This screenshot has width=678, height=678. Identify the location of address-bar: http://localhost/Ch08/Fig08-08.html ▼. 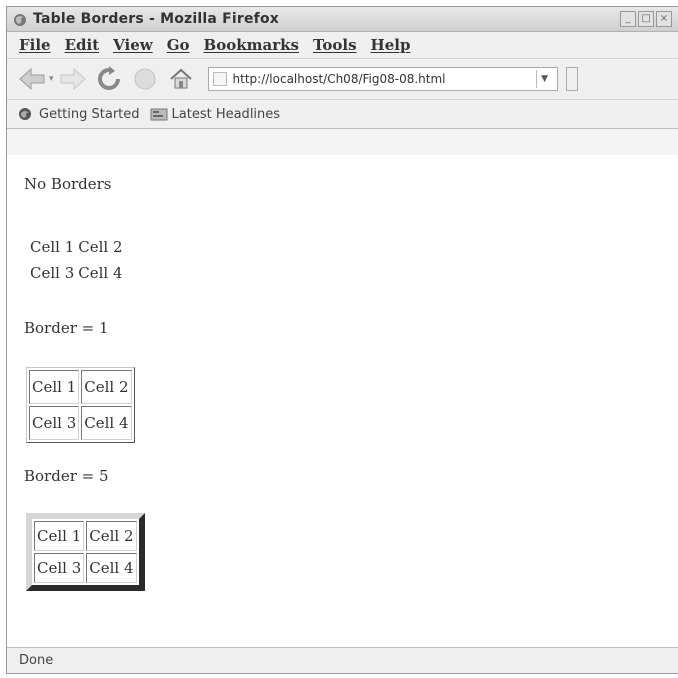
(382, 79).